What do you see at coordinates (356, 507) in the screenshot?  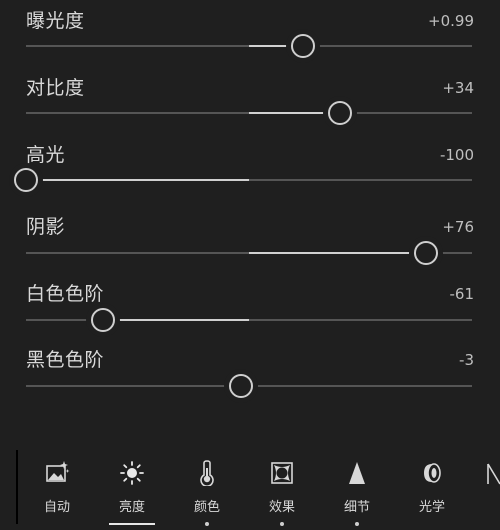 I see `nav-label: 细节` at bounding box center [356, 507].